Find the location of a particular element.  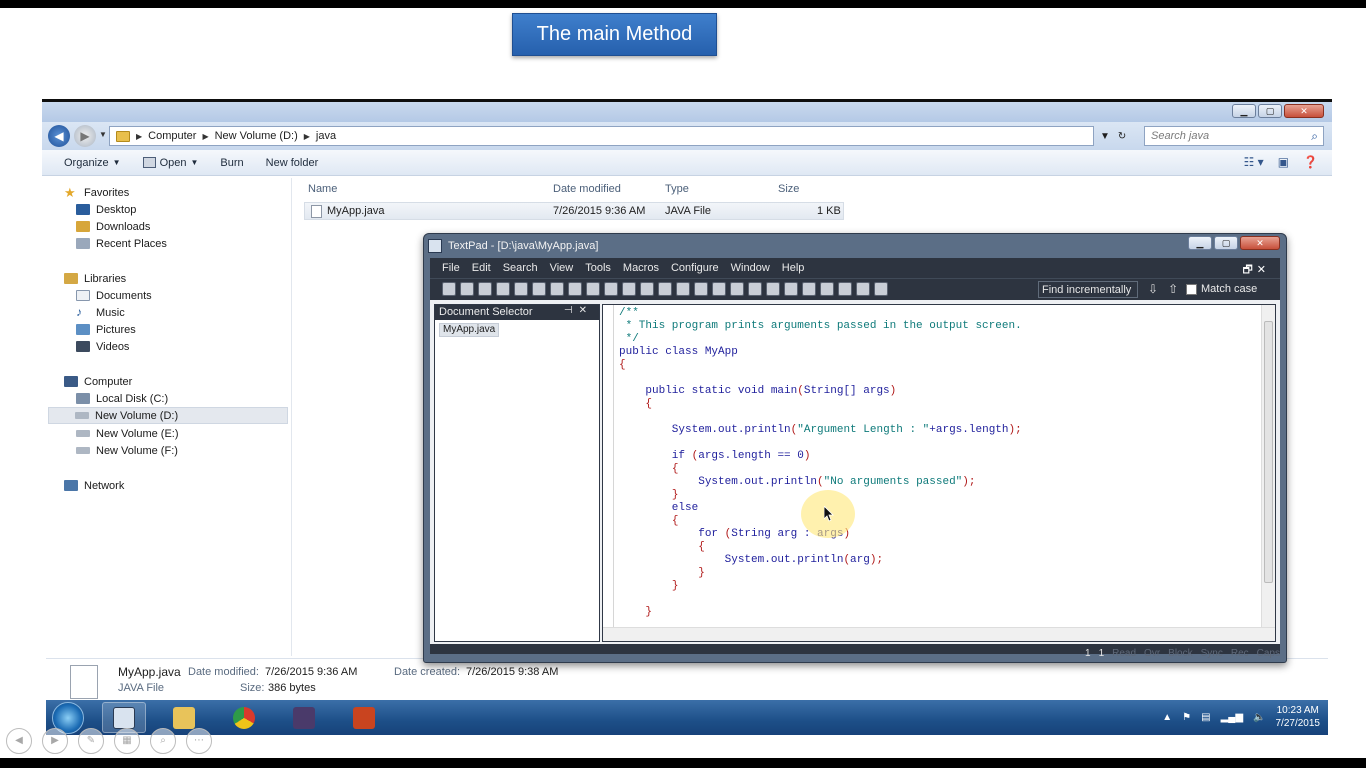

nav-network: Network is located at coordinates (94, 485).